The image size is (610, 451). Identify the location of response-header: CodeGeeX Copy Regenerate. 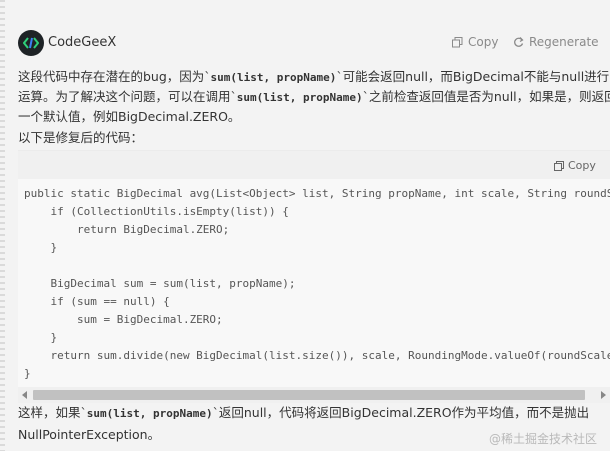
(309, 43).